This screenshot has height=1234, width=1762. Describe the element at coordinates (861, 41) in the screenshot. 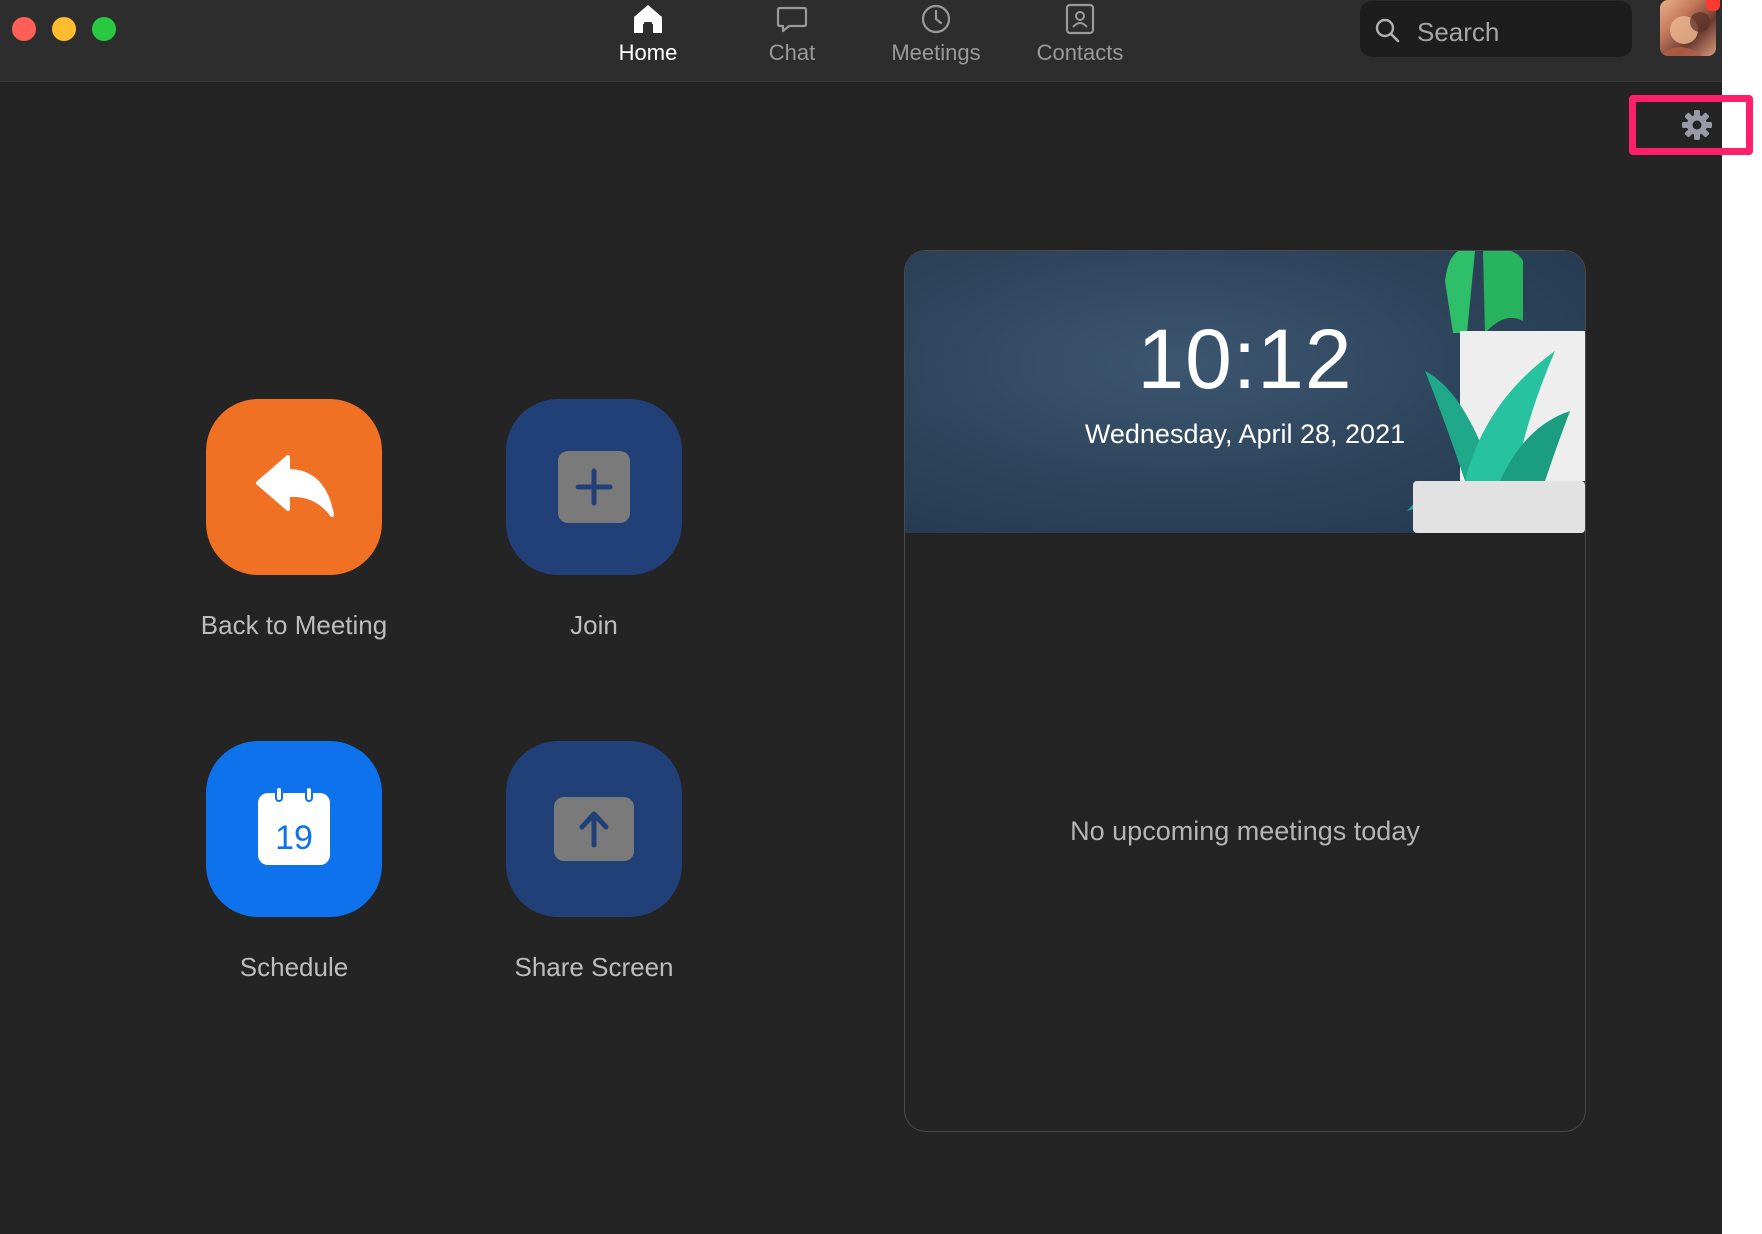

I see `title-bar: Home Chat Meetings Contacts Search` at that location.